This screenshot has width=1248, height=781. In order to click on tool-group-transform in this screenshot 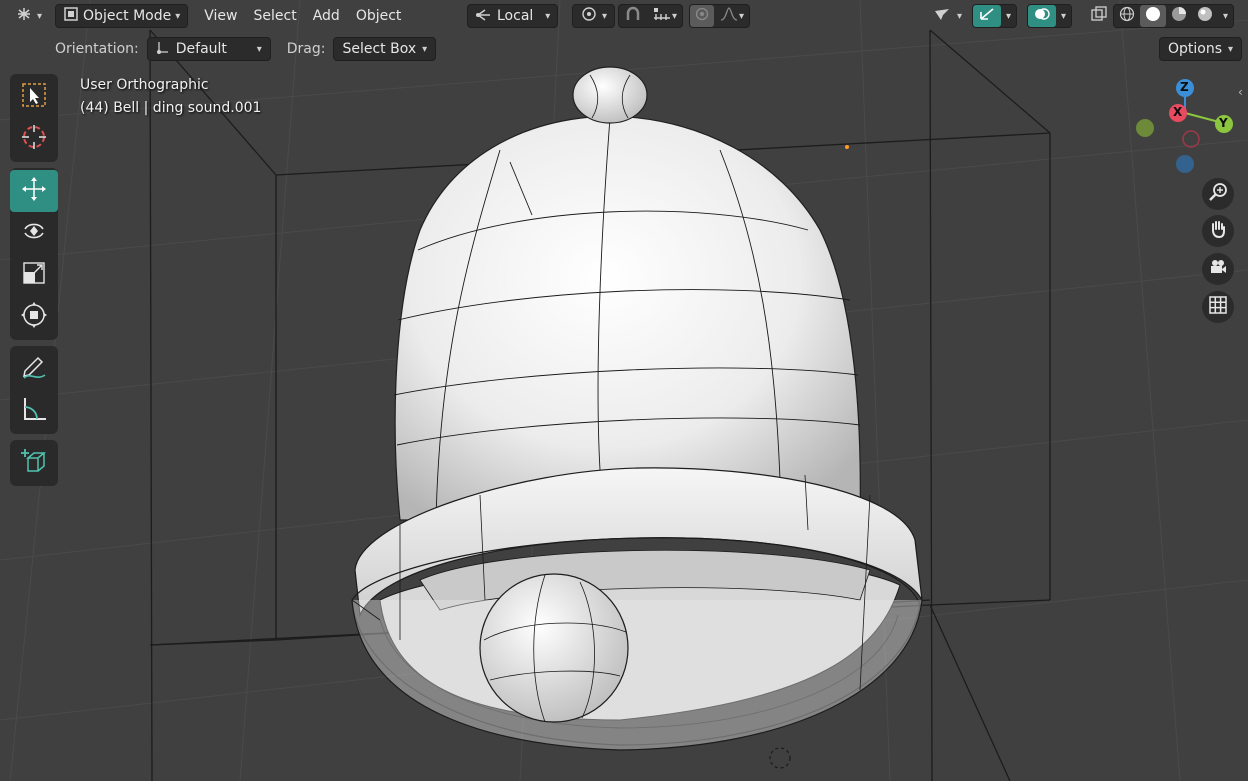, I will do `click(34, 254)`.